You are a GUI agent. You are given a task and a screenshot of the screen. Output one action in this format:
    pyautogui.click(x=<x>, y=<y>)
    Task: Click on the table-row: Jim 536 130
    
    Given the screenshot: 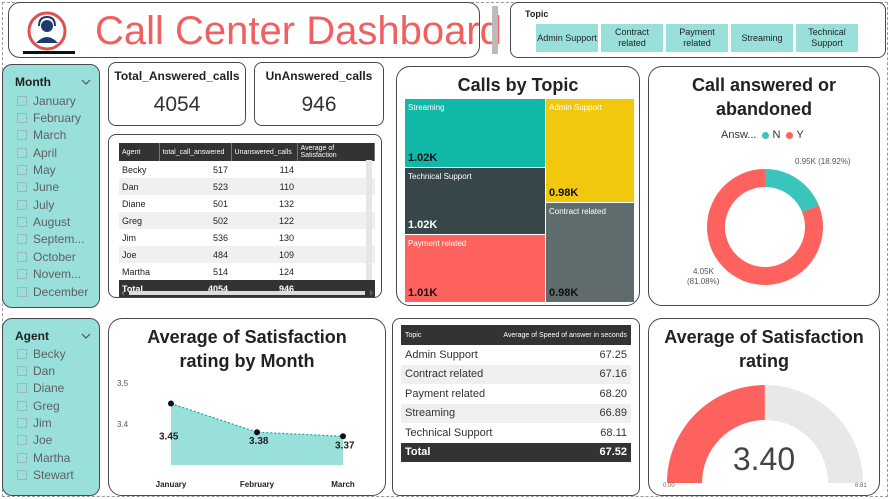 What is the action you would take?
    pyautogui.click(x=247, y=237)
    